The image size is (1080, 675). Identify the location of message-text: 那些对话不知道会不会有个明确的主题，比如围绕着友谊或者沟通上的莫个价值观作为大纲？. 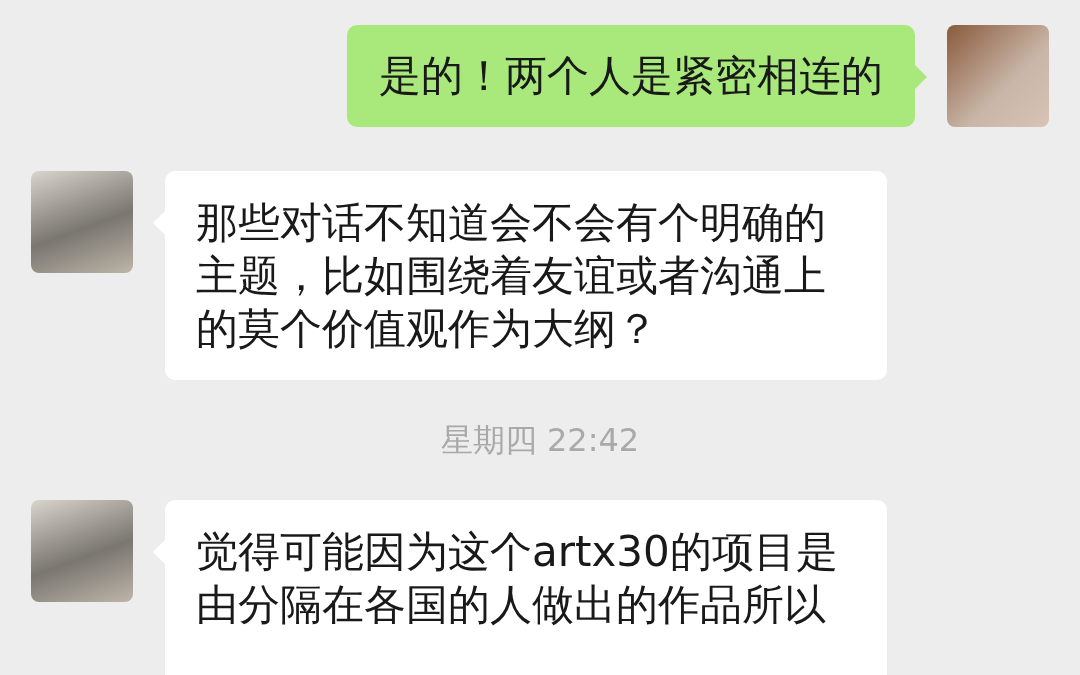
(511, 276).